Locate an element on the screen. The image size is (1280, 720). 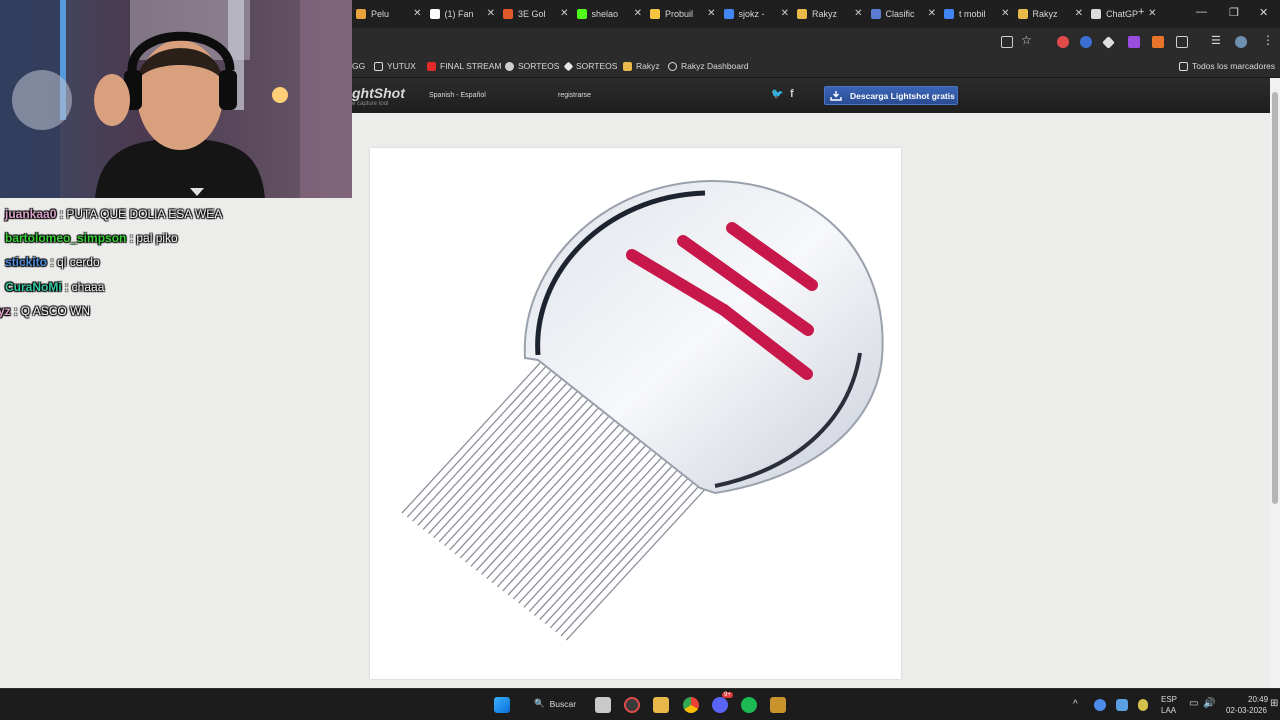
browser-tab: t mobil ✕ is located at coordinates (977, 14).